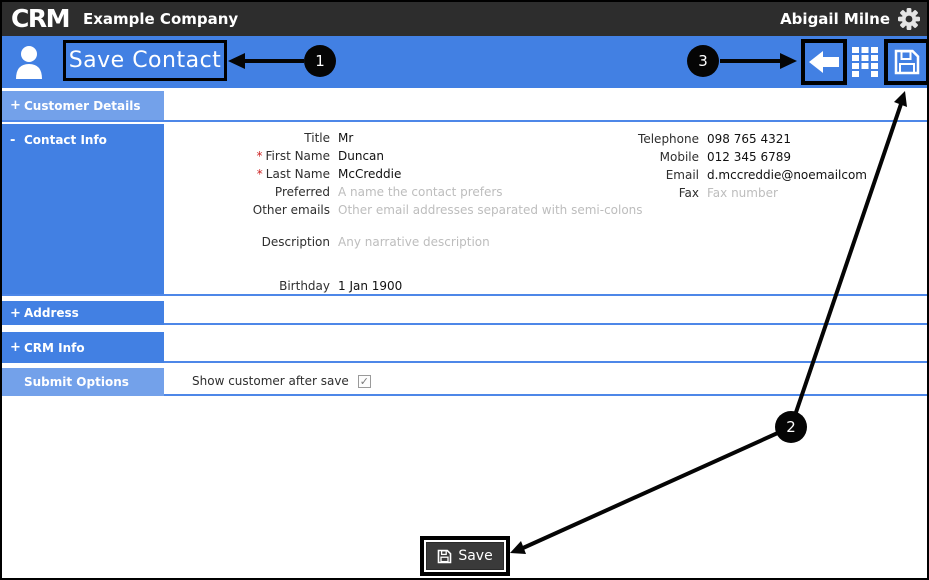 The image size is (929, 580). I want to click on sidebar-item-submit-options: Submit Options, so click(83, 382).